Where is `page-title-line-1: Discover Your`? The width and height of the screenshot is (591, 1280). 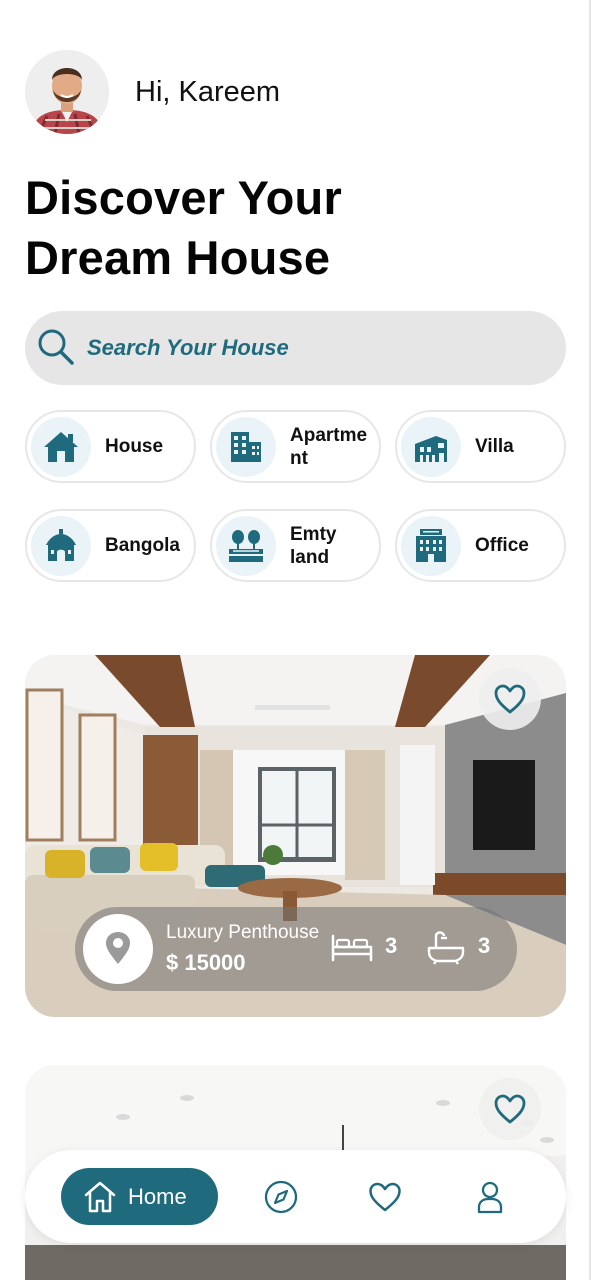
page-title-line-1: Discover Your is located at coordinates (183, 197).